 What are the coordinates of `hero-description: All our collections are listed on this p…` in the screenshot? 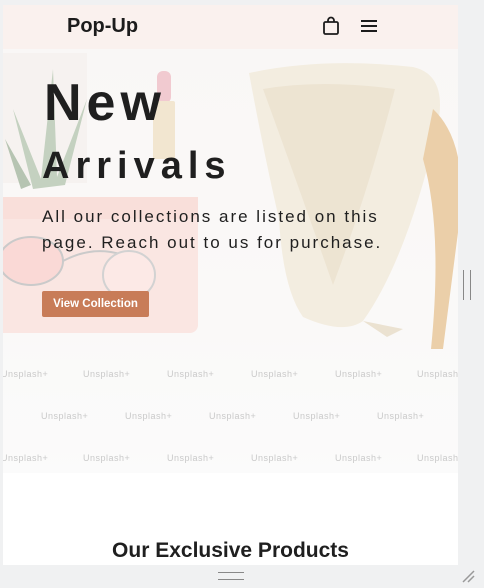 It's located at (212, 229).